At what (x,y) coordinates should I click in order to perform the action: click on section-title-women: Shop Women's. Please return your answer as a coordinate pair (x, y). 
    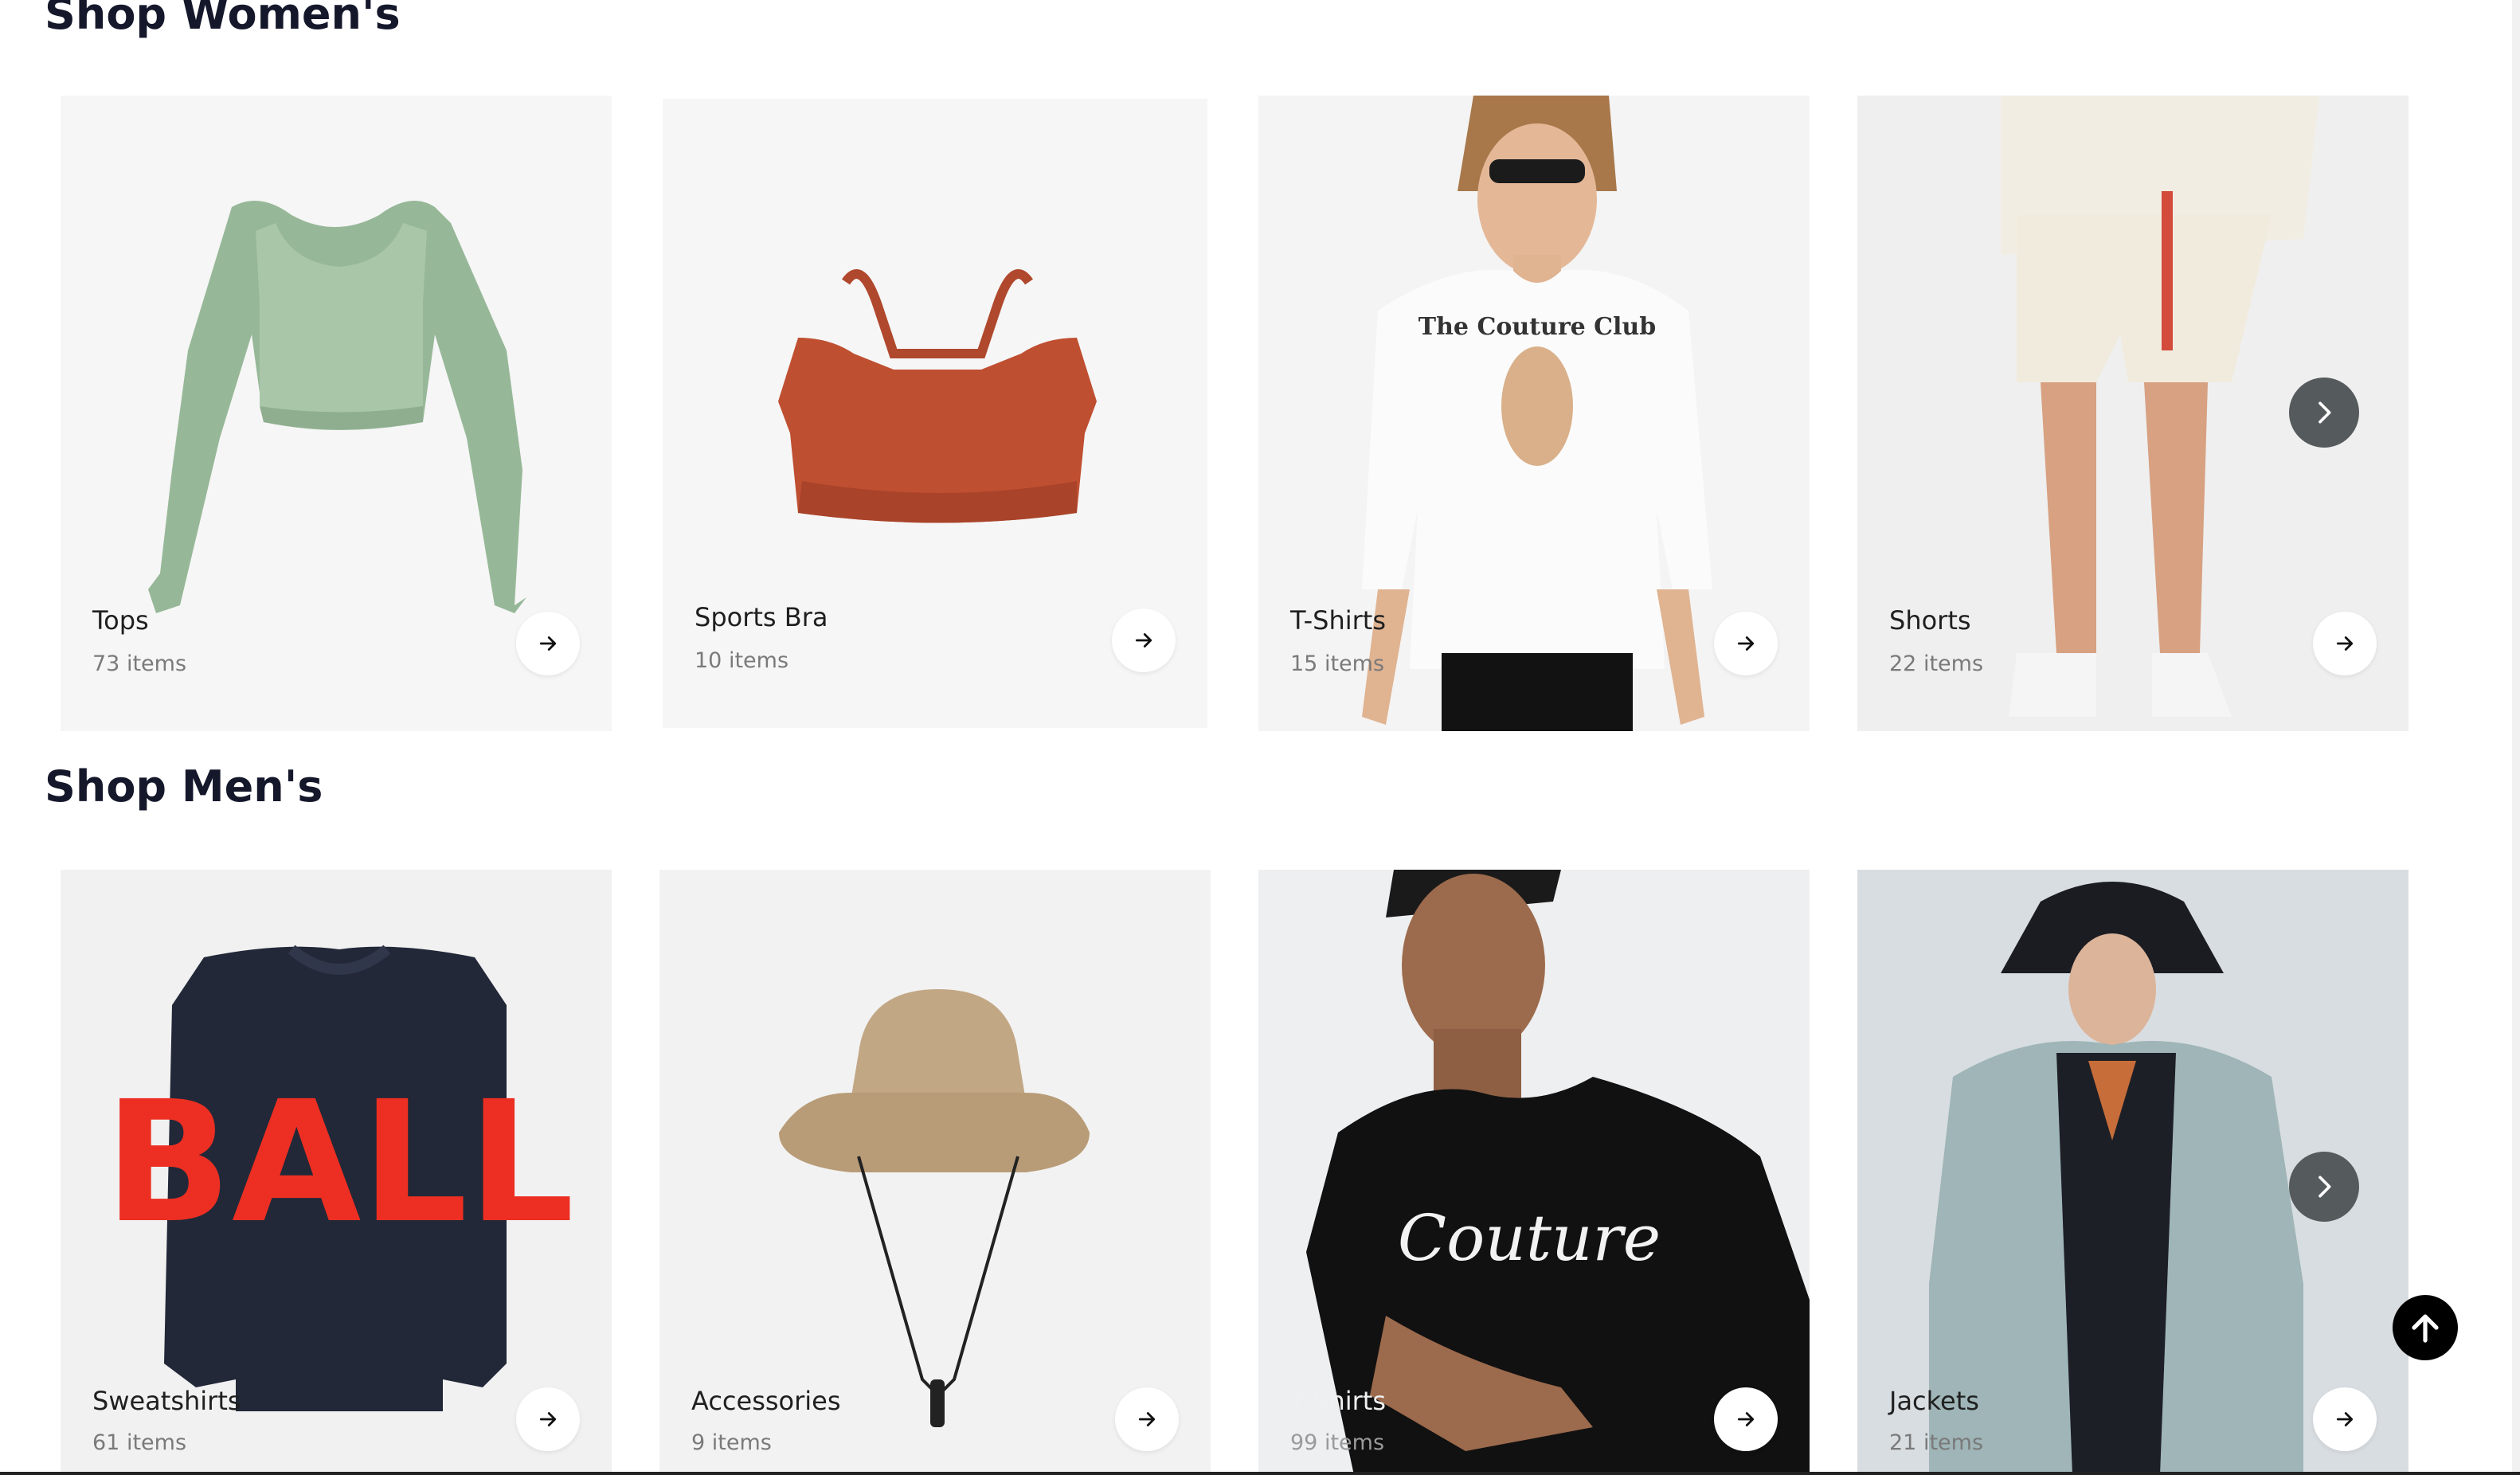
    Looking at the image, I should click on (223, 19).